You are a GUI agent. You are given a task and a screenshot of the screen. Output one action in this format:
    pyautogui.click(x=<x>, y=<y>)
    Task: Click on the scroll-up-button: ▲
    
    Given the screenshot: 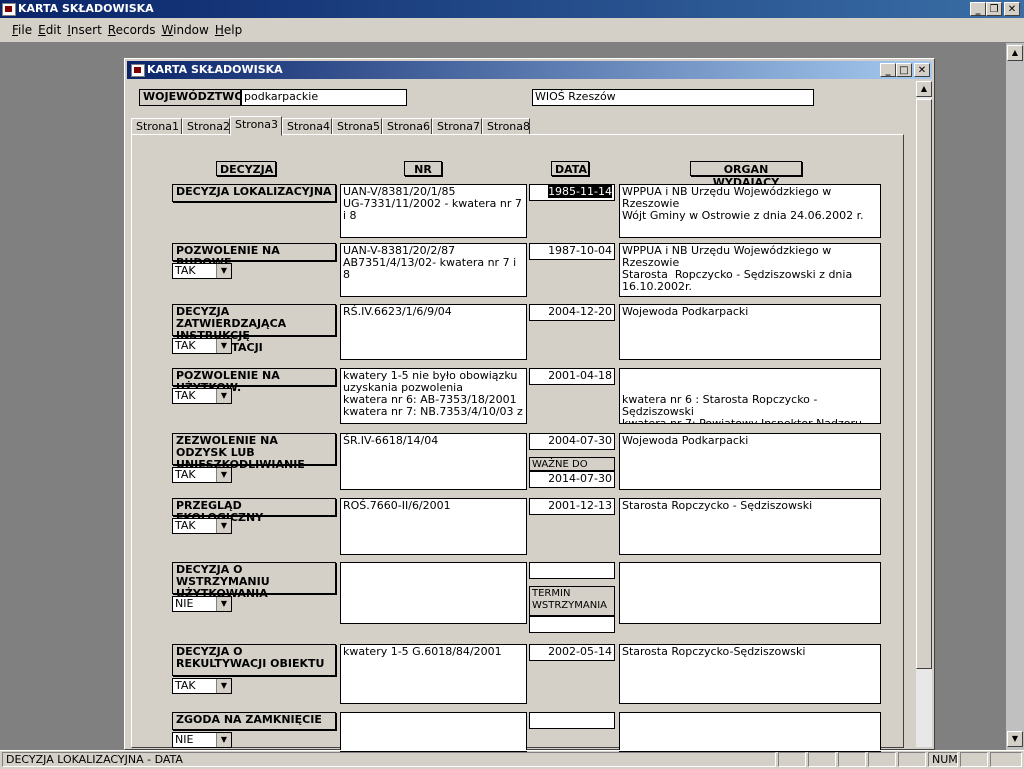 What is the action you would take?
    pyautogui.click(x=1015, y=53)
    